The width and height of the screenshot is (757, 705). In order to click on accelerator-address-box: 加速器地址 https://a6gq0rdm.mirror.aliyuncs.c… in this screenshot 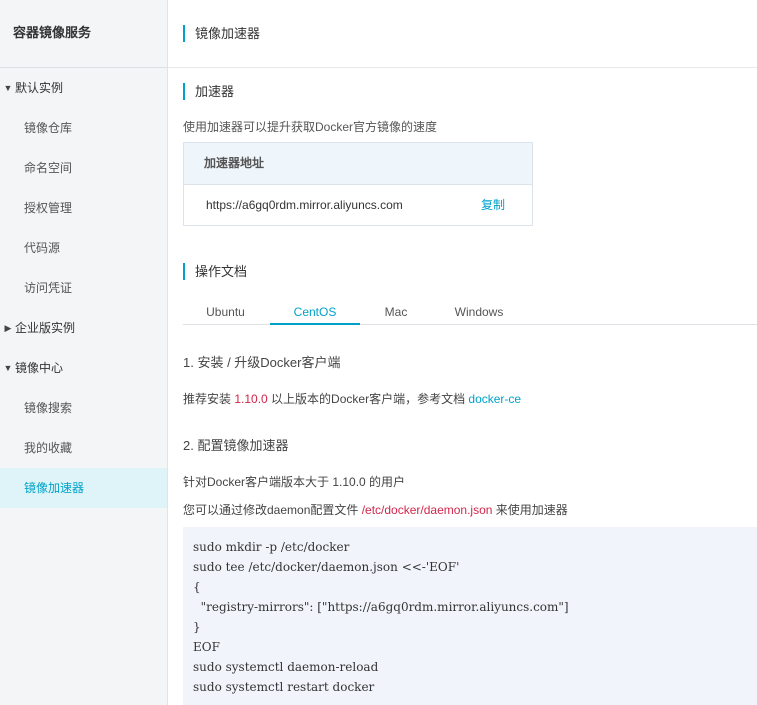, I will do `click(358, 184)`.